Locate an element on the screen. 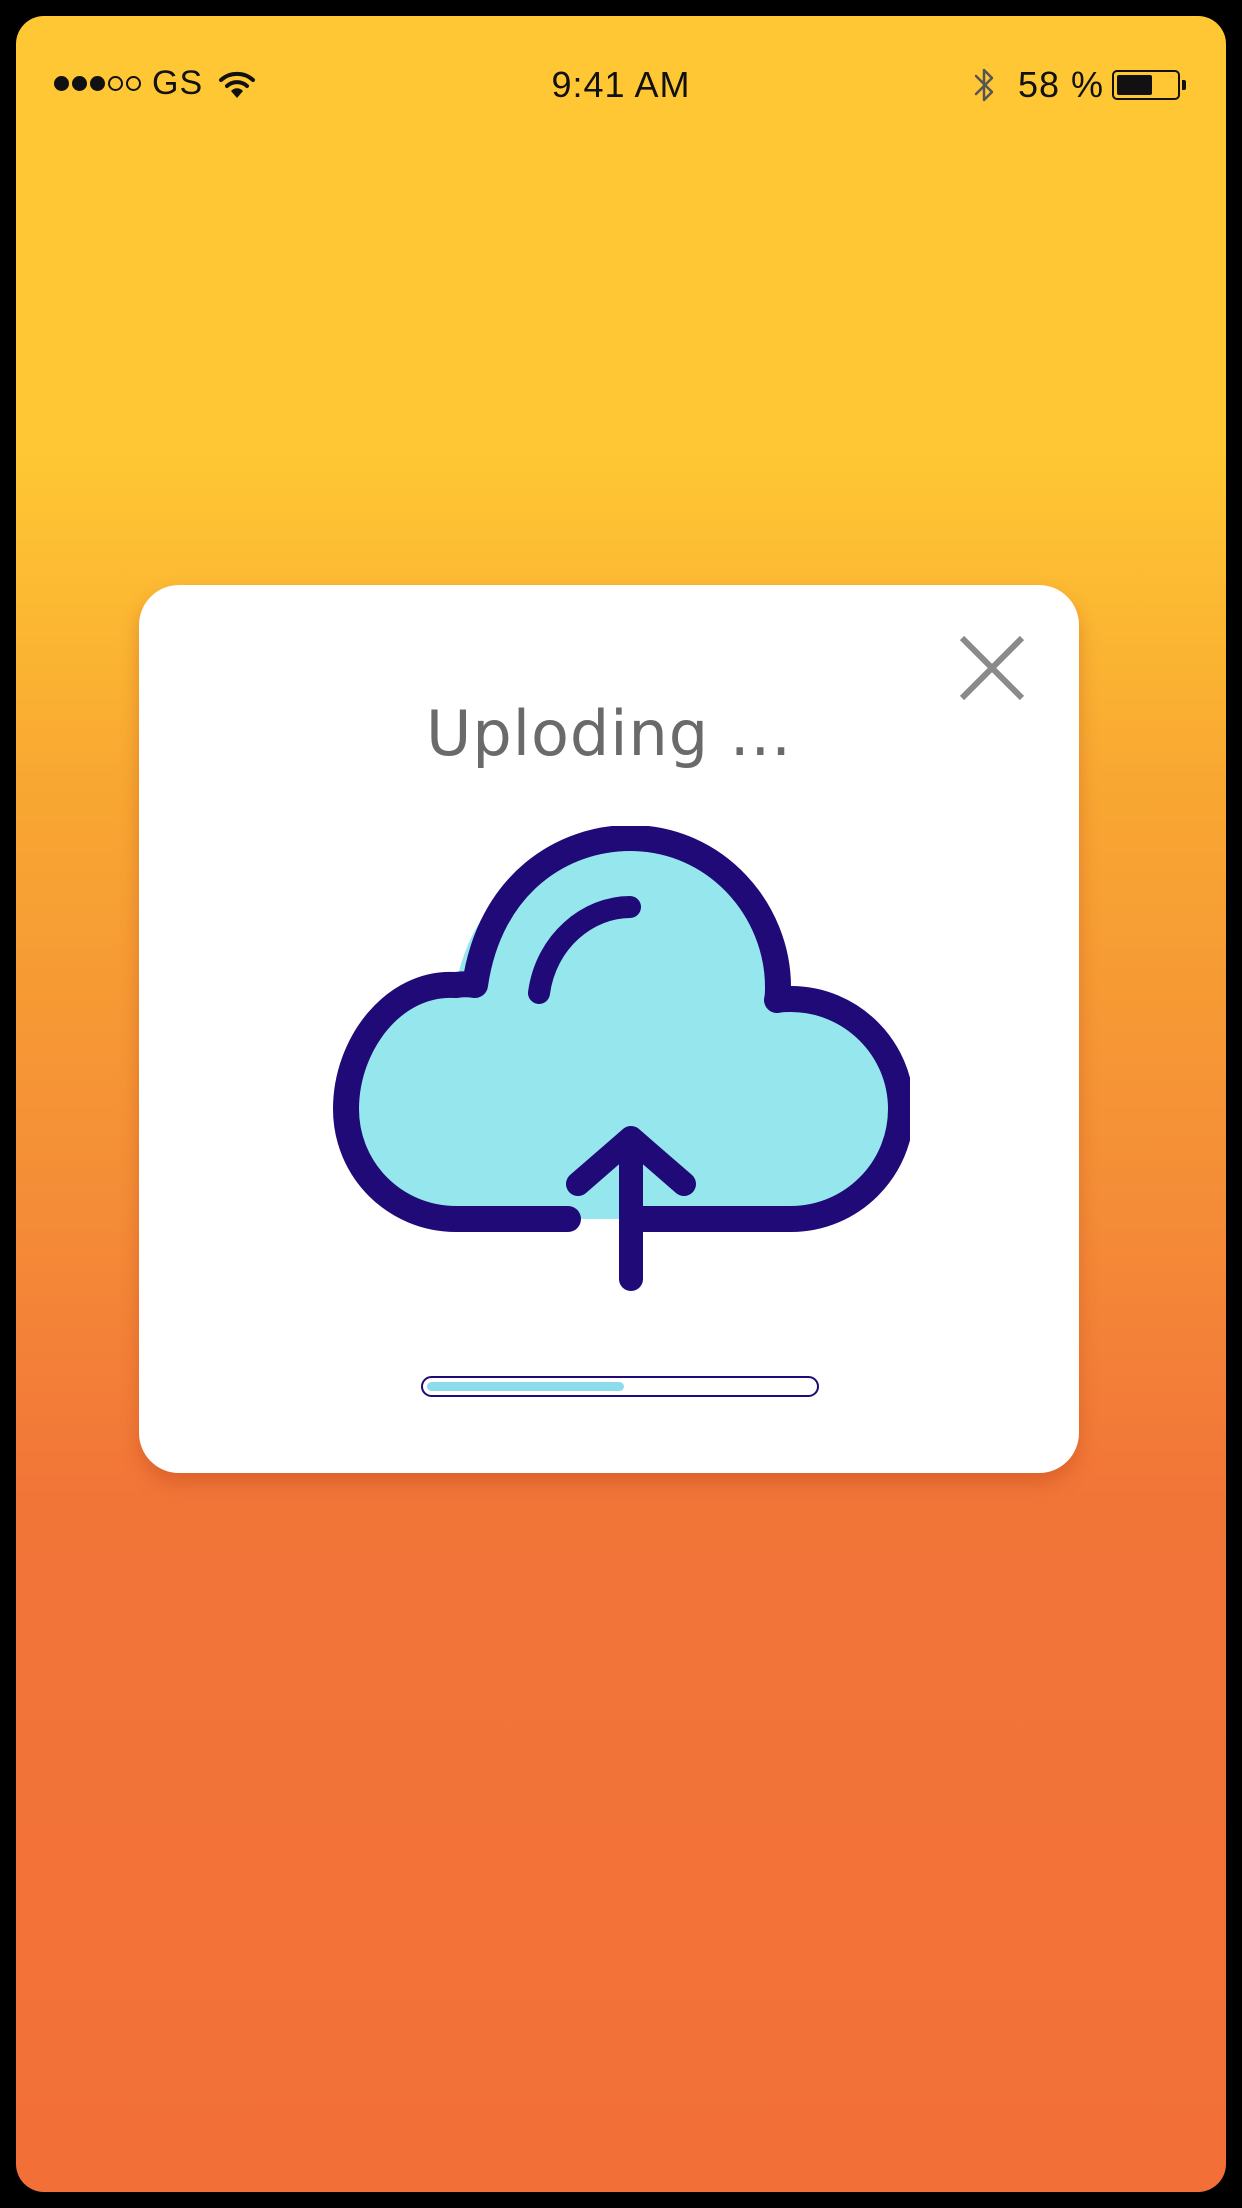  close-icon is located at coordinates (992, 668).